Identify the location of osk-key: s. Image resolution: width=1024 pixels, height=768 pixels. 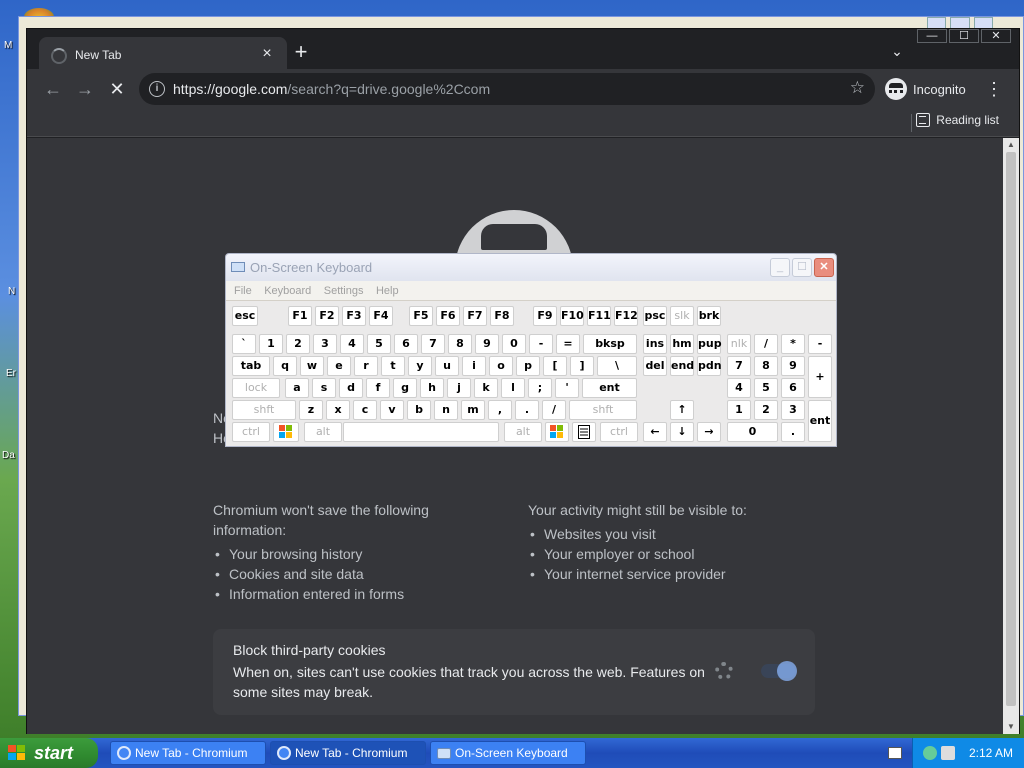
(324, 388).